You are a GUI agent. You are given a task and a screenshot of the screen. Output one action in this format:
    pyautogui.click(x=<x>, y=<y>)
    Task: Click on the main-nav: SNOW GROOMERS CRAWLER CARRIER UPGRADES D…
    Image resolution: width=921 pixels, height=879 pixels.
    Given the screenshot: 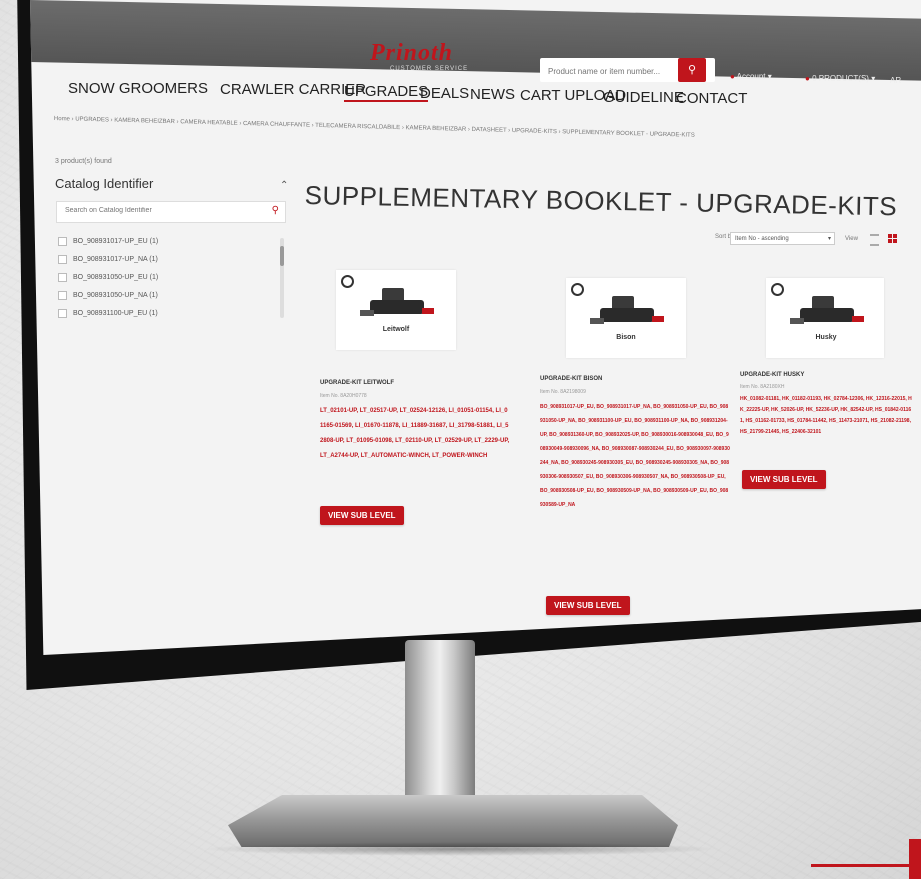 What is the action you would take?
    pyautogui.click(x=493, y=100)
    